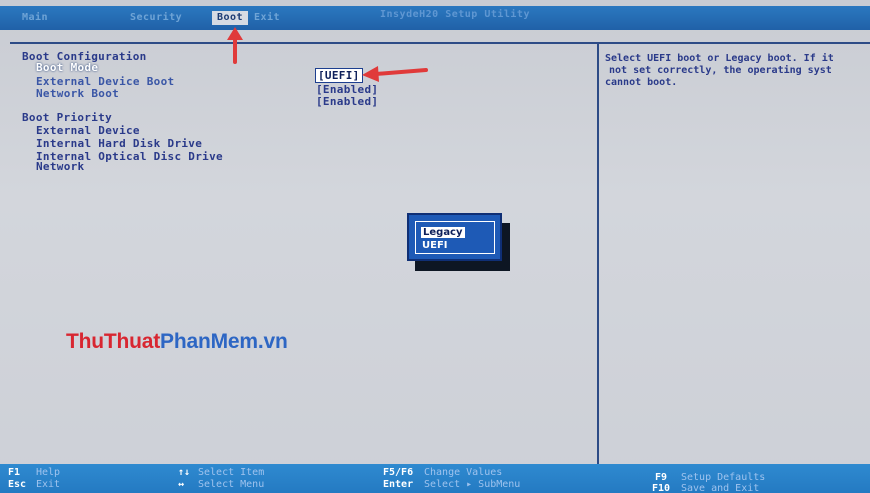  Describe the element at coordinates (398, 472) in the screenshot. I see `key-f5f6: F5/F6` at that location.